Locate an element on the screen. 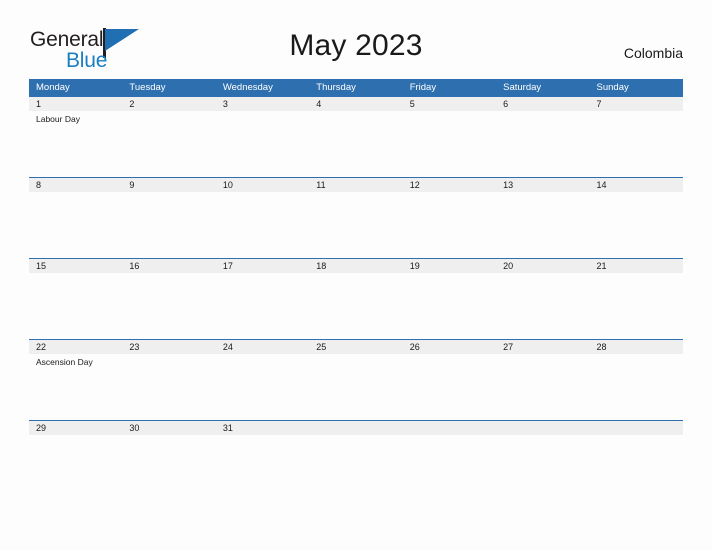 The image size is (712, 550). calendar-week-row: 8 9 10 11 12 13 14 is located at coordinates (356, 217).